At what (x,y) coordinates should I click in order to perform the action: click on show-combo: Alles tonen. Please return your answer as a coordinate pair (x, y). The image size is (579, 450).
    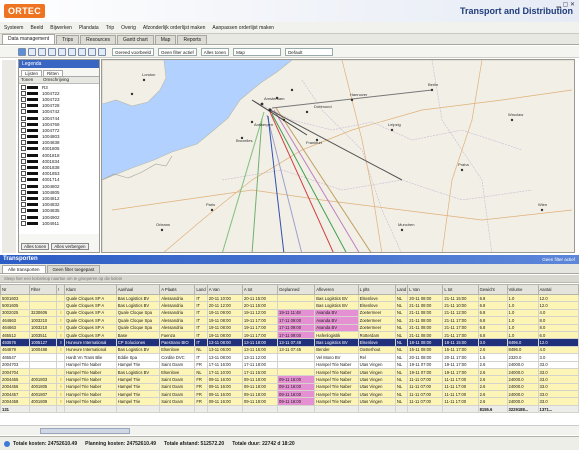
    Looking at the image, I should click on (215, 51).